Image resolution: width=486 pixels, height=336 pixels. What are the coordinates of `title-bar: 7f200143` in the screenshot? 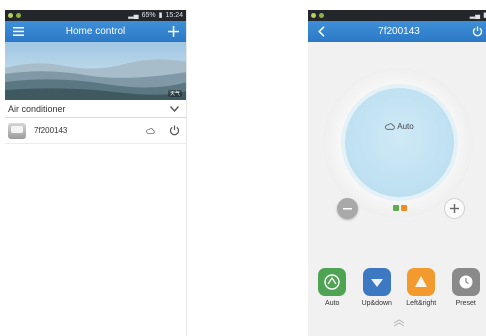 It's located at (397, 31).